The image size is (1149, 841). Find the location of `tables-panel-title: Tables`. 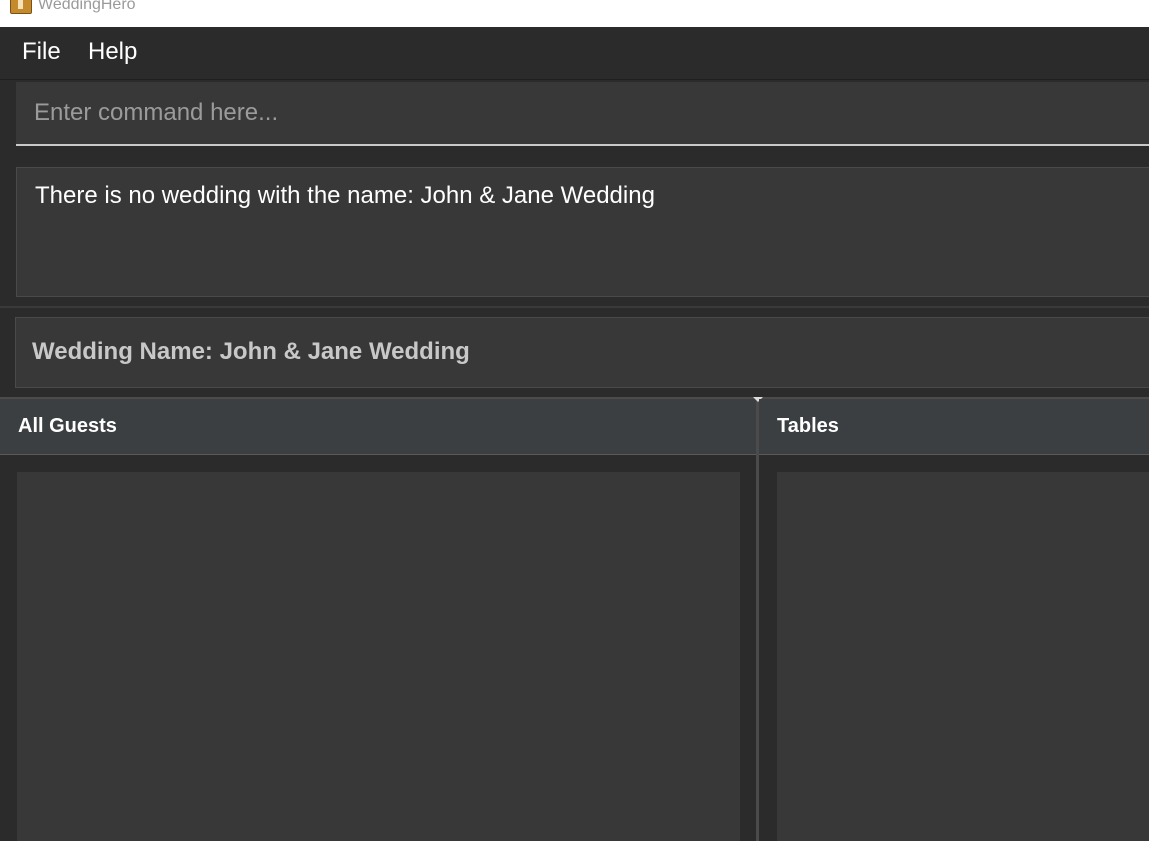

tables-panel-title: Tables is located at coordinates (808, 426).